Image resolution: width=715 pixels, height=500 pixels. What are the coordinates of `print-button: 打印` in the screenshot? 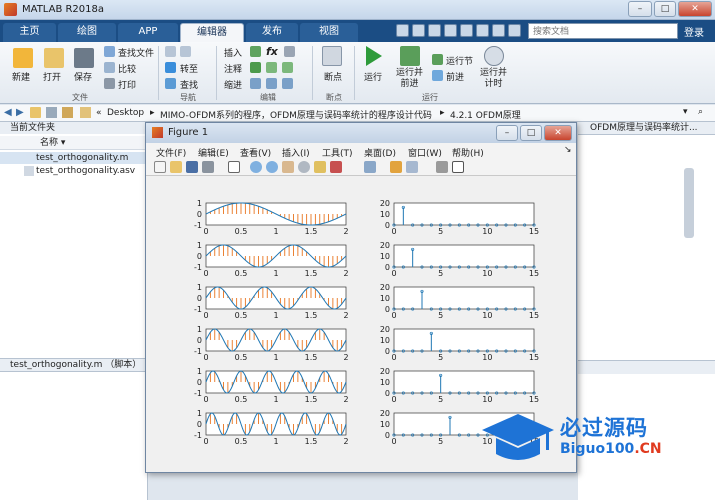 It's located at (127, 84).